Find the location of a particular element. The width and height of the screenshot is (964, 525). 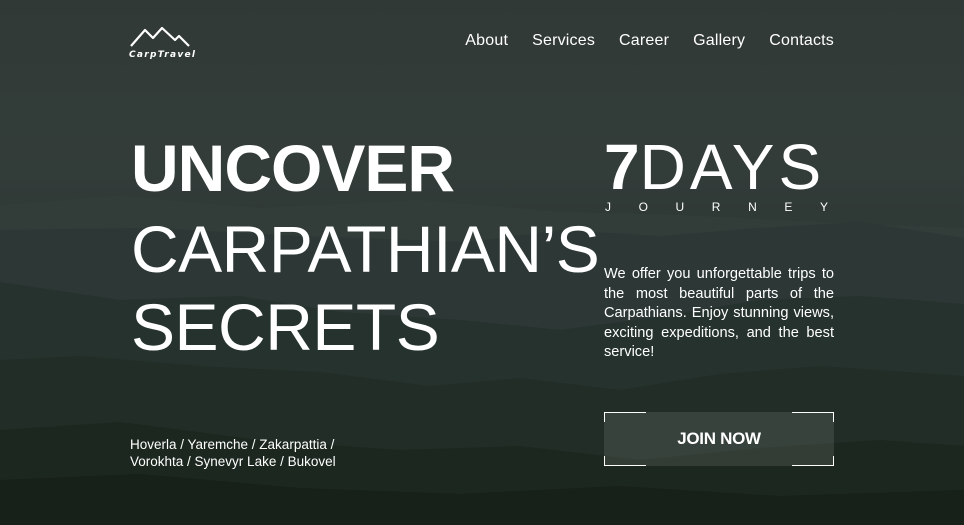

places-line-2: Vorokhta / Synevyr Lake / Bukovel is located at coordinates (233, 461).